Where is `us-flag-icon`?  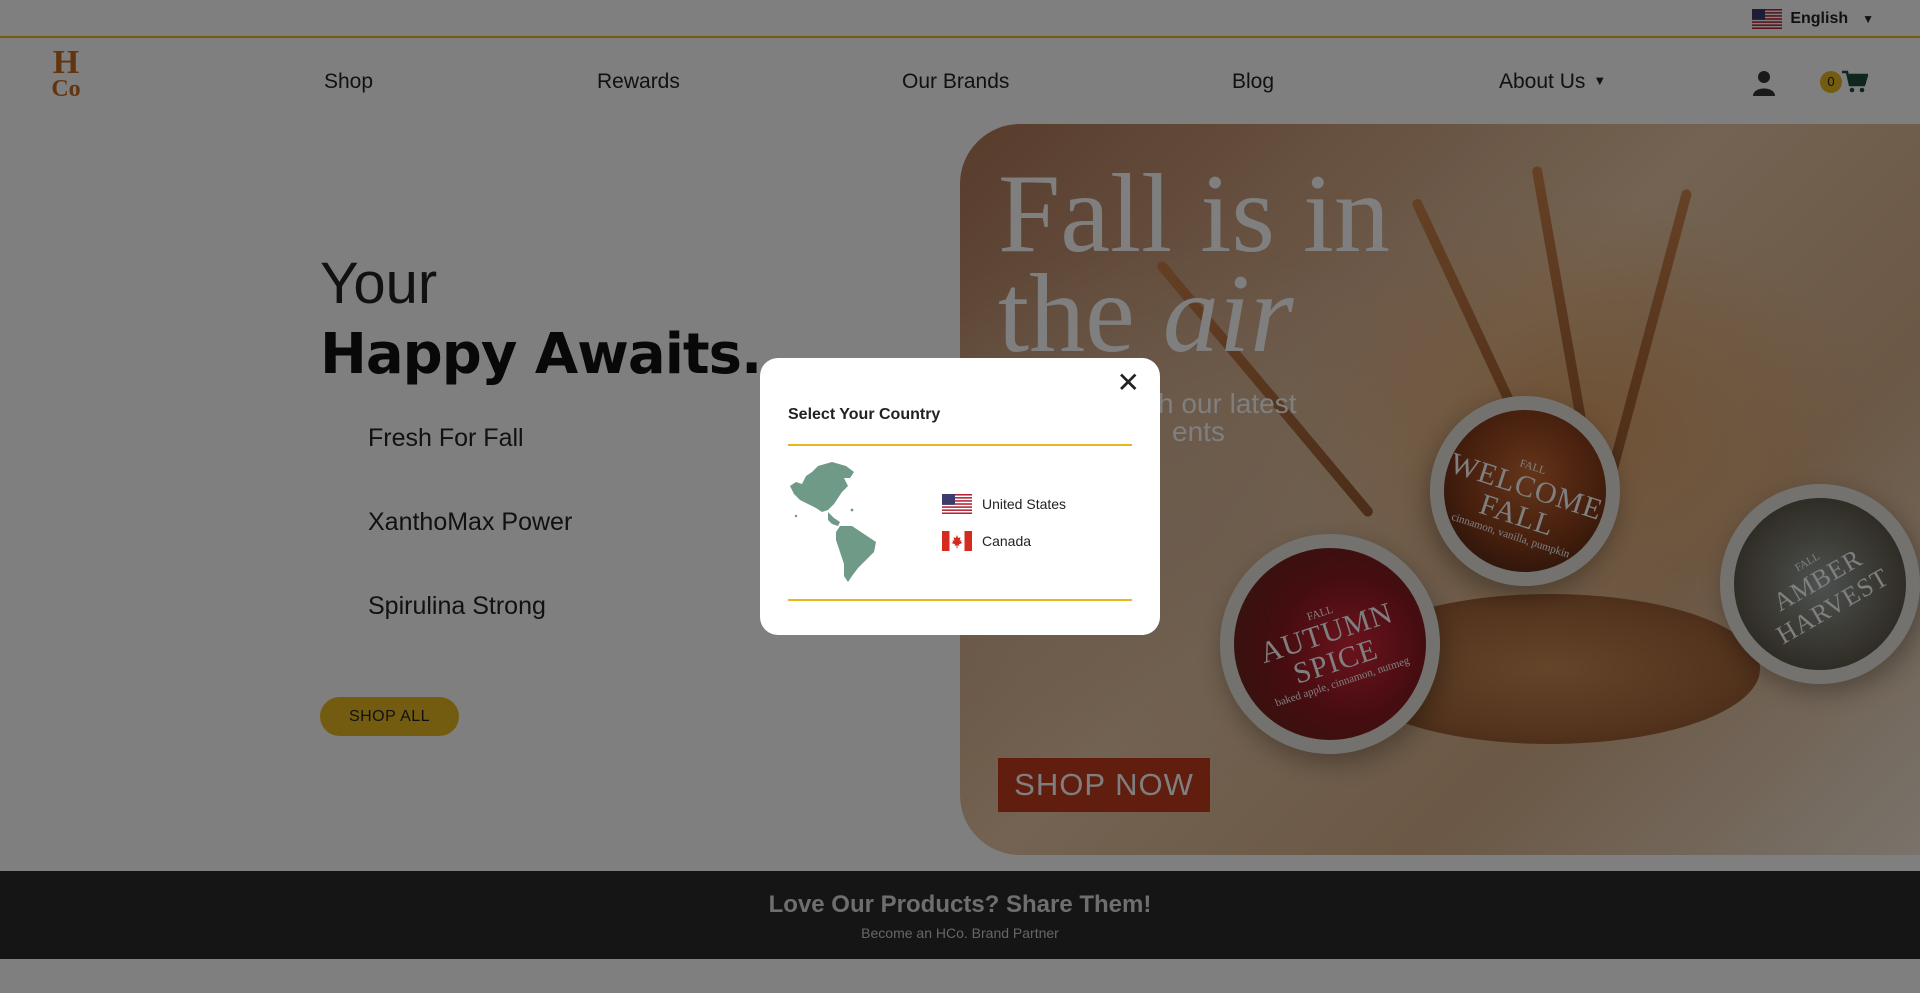
us-flag-icon is located at coordinates (957, 504).